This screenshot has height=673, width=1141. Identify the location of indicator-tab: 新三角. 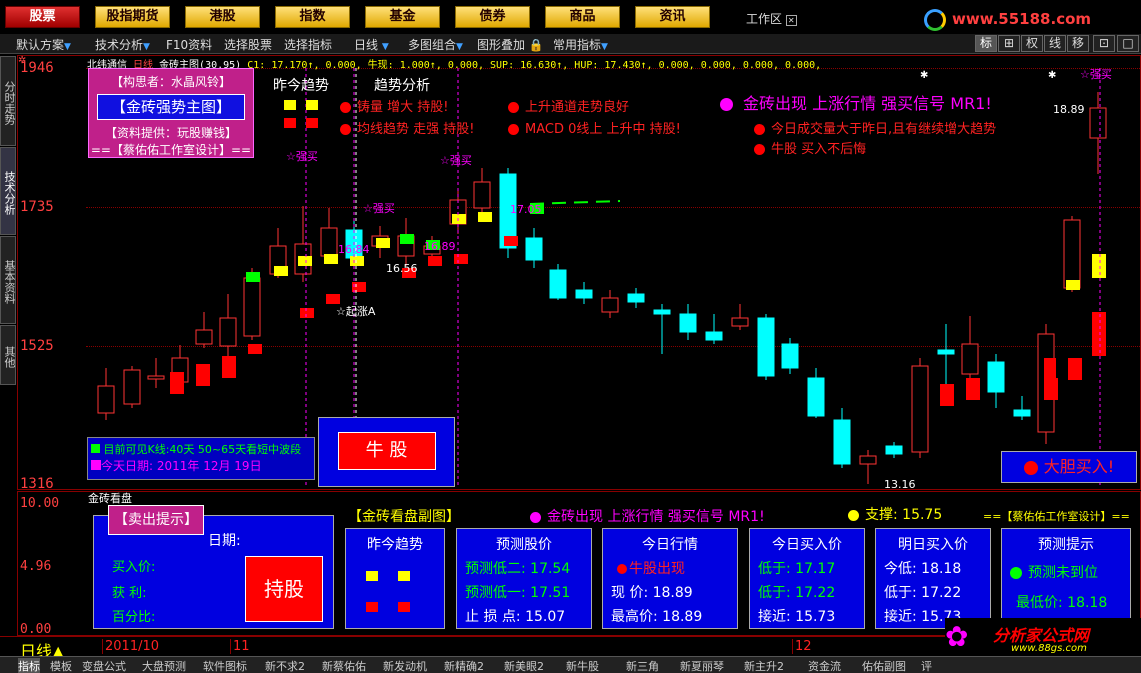
(642, 665).